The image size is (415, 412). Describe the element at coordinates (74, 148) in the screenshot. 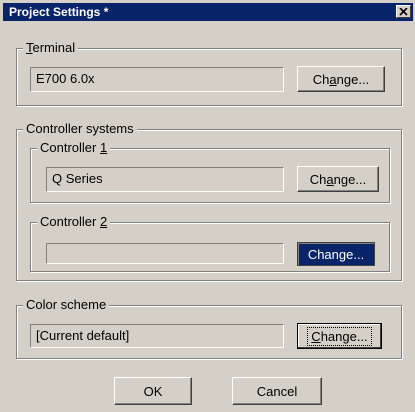

I see `controller1-label: Controller 1` at that location.